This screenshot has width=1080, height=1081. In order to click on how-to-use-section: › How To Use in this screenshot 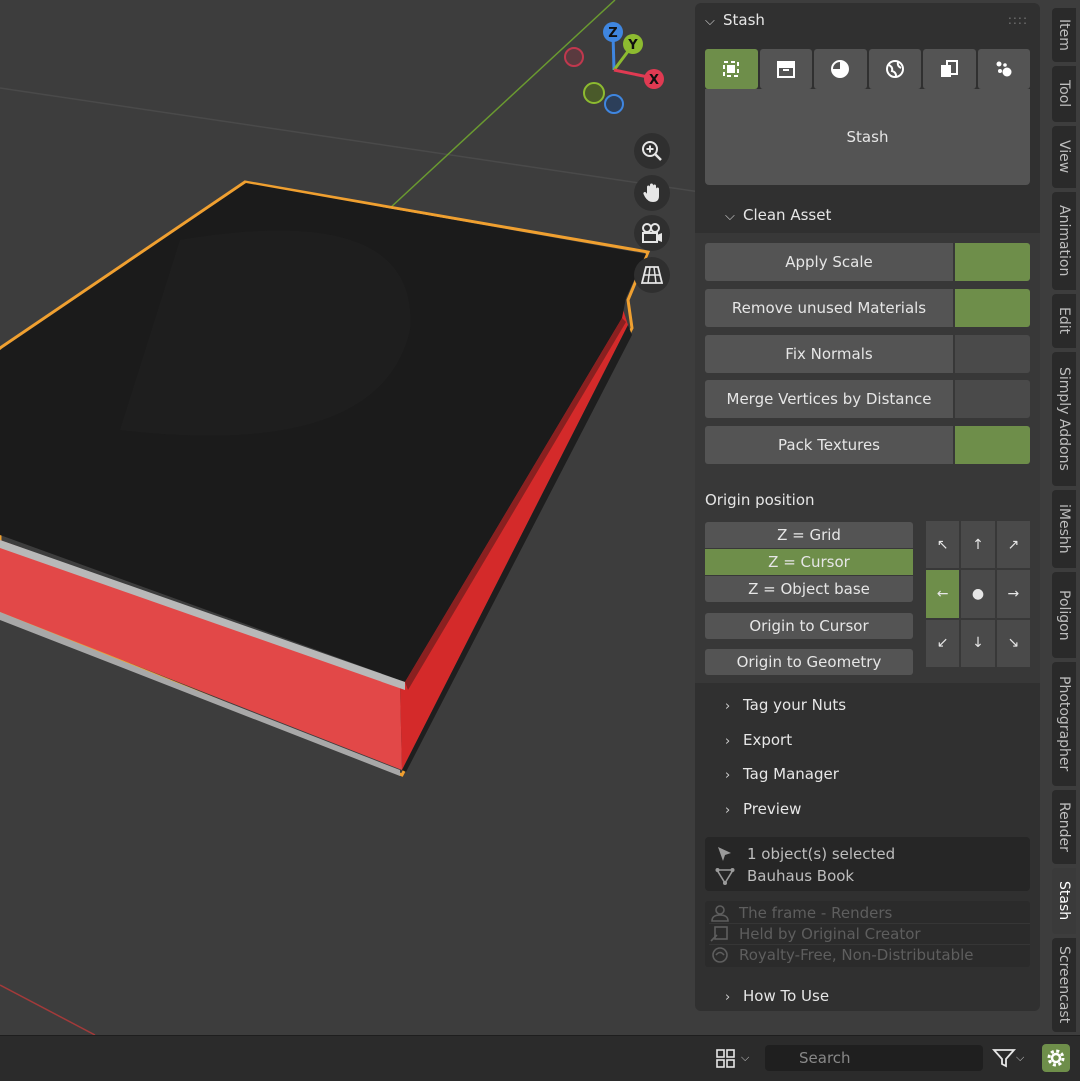, I will do `click(777, 996)`.